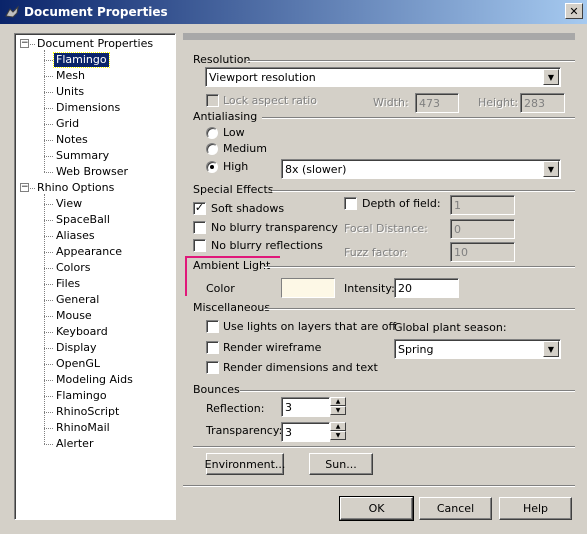 The image size is (587, 534). I want to click on radio-selected-dot, so click(212, 167).